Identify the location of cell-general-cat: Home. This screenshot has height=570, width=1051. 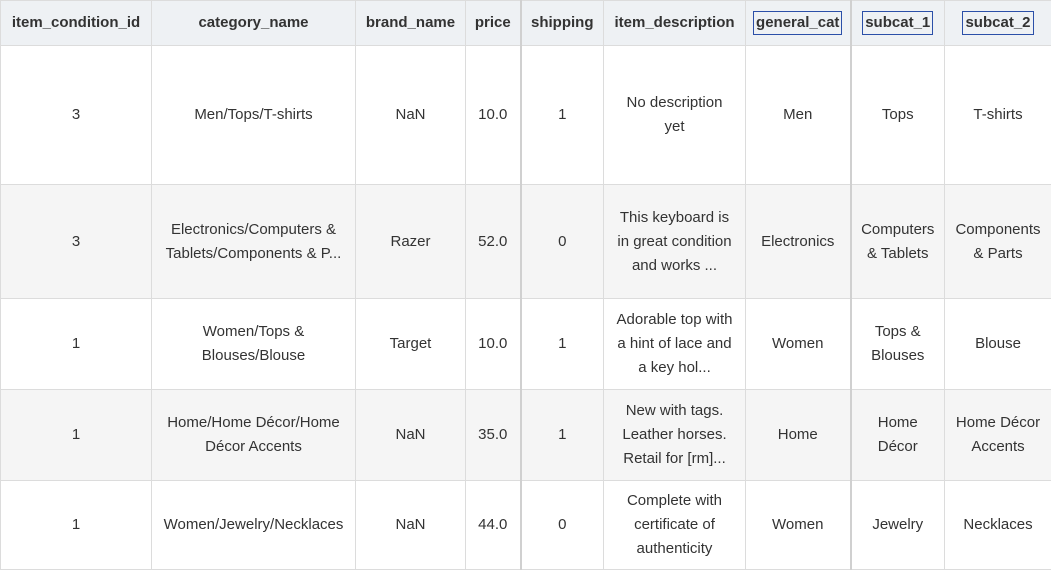
(798, 435).